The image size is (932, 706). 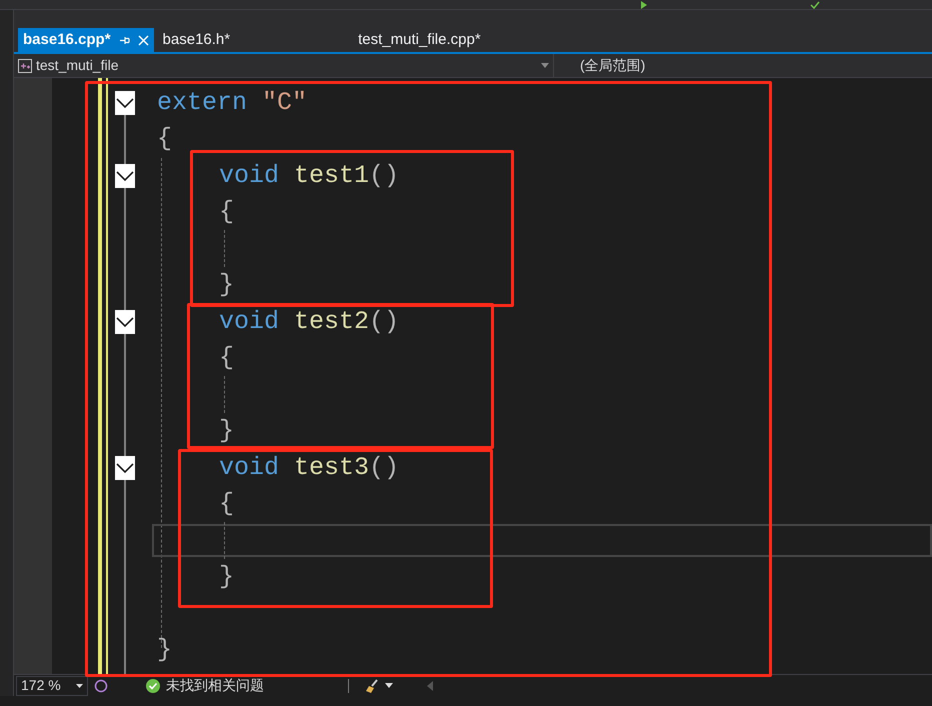 I want to click on code-line: void test3(), so click(x=309, y=467).